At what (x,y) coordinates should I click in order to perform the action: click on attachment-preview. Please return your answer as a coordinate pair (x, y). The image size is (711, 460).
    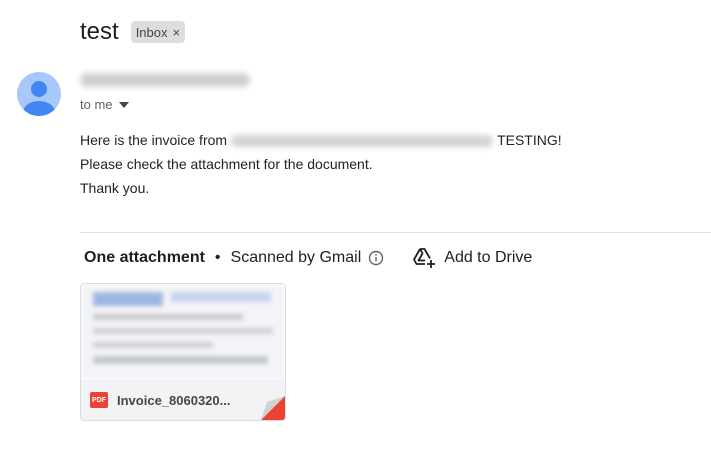
    Looking at the image, I should click on (183, 332).